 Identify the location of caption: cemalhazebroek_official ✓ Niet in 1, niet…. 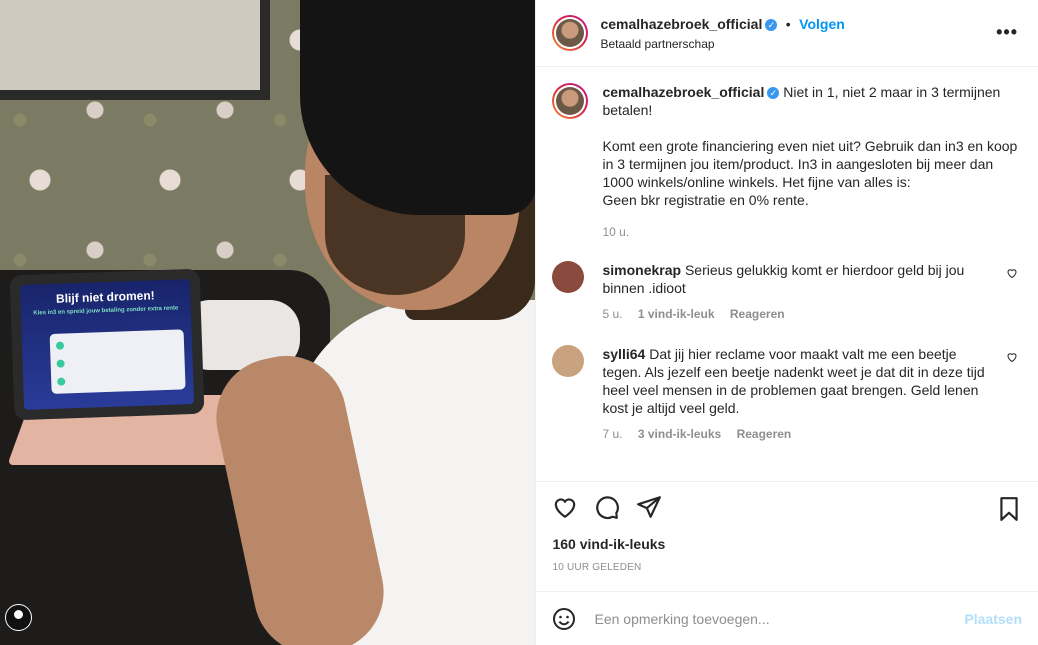
(787, 146).